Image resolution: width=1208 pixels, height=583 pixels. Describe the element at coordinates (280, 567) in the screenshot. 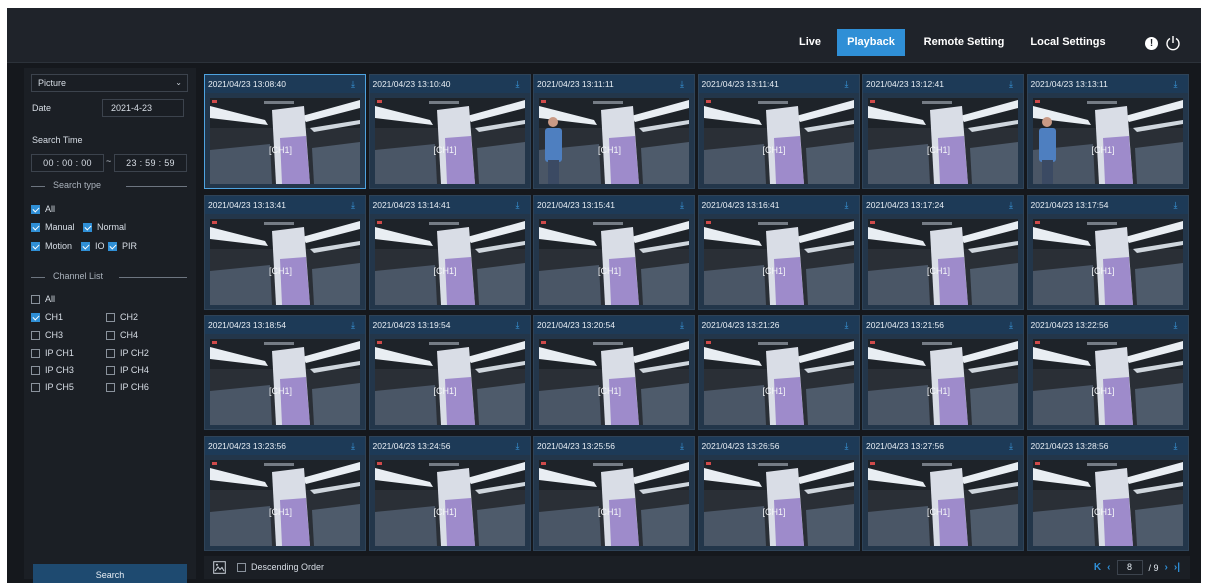

I see `descending-order-checkbox: Descending Order` at that location.